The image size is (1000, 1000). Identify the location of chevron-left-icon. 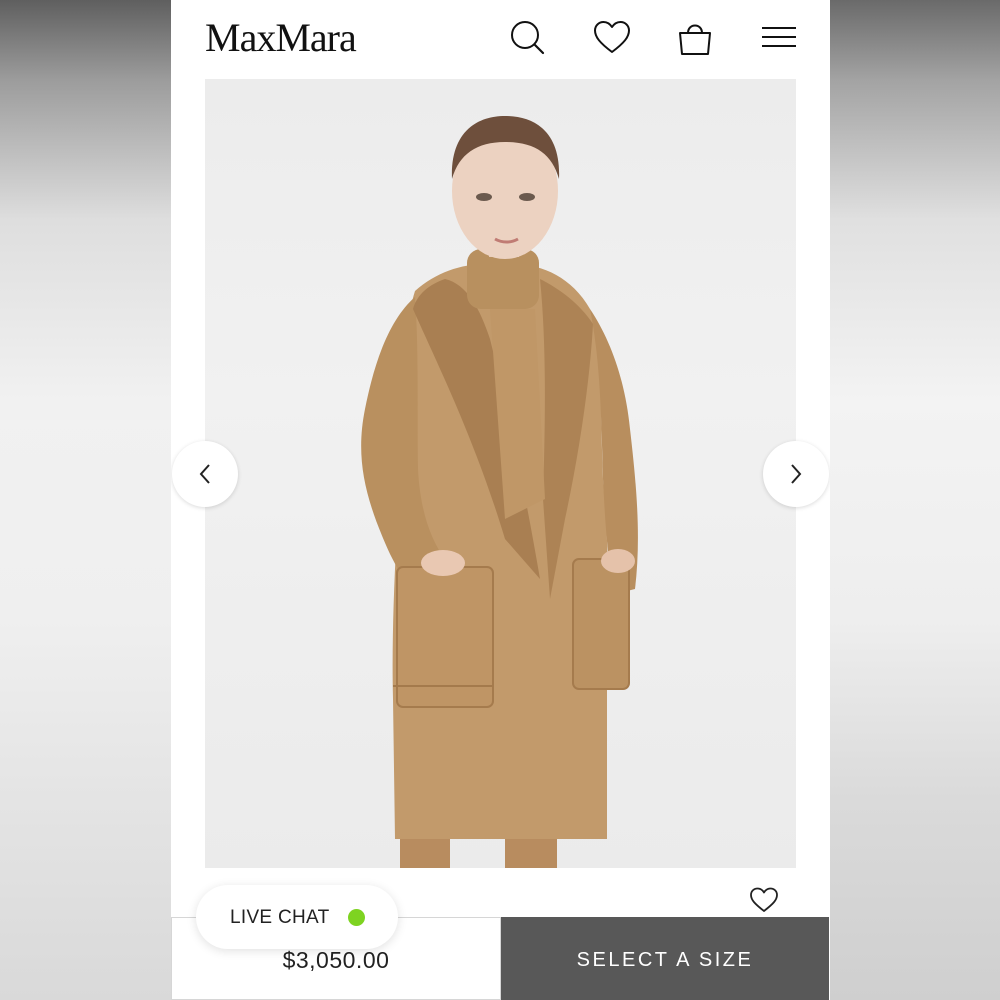
(204, 474).